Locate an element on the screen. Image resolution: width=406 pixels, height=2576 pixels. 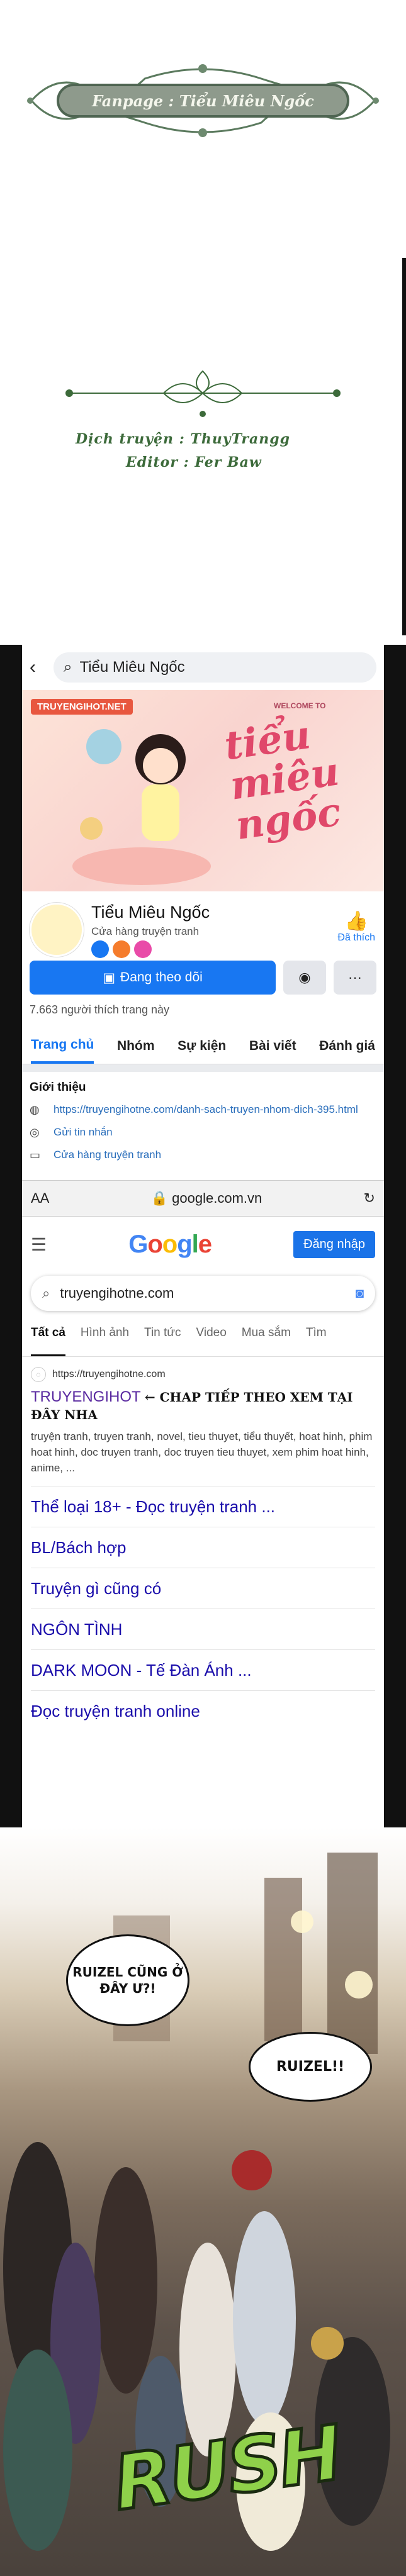
tag-icon: ▭ is located at coordinates (35, 1155).